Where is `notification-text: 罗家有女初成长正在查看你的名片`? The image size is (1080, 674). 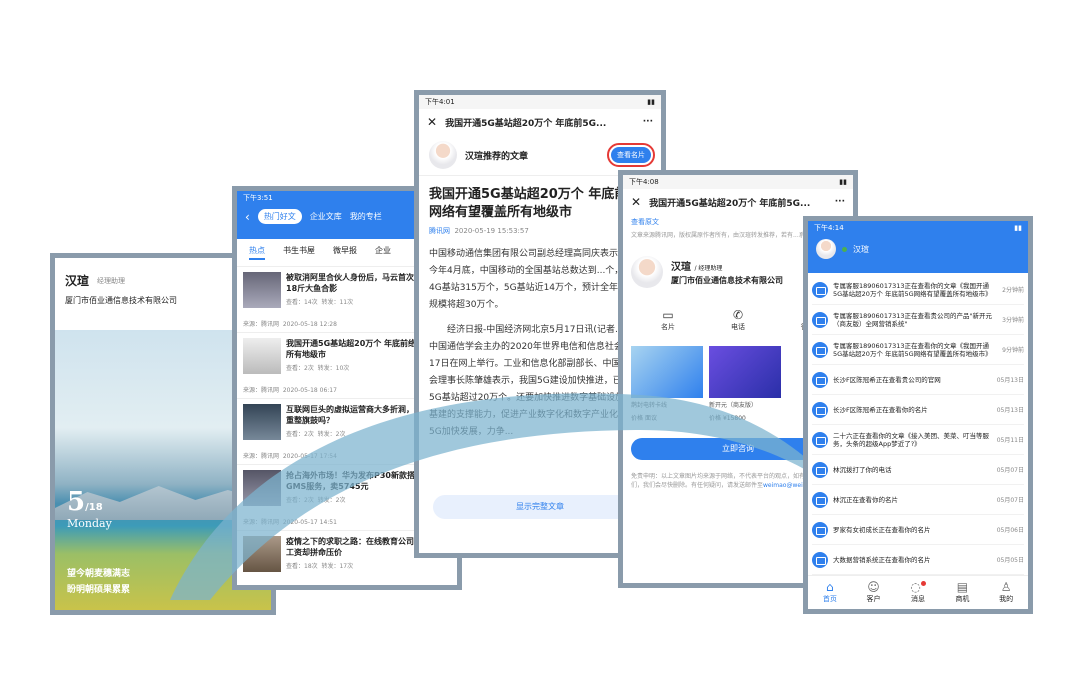
notification-text: 罗家有女初成长正在查看你的名片 is located at coordinates (882, 529).